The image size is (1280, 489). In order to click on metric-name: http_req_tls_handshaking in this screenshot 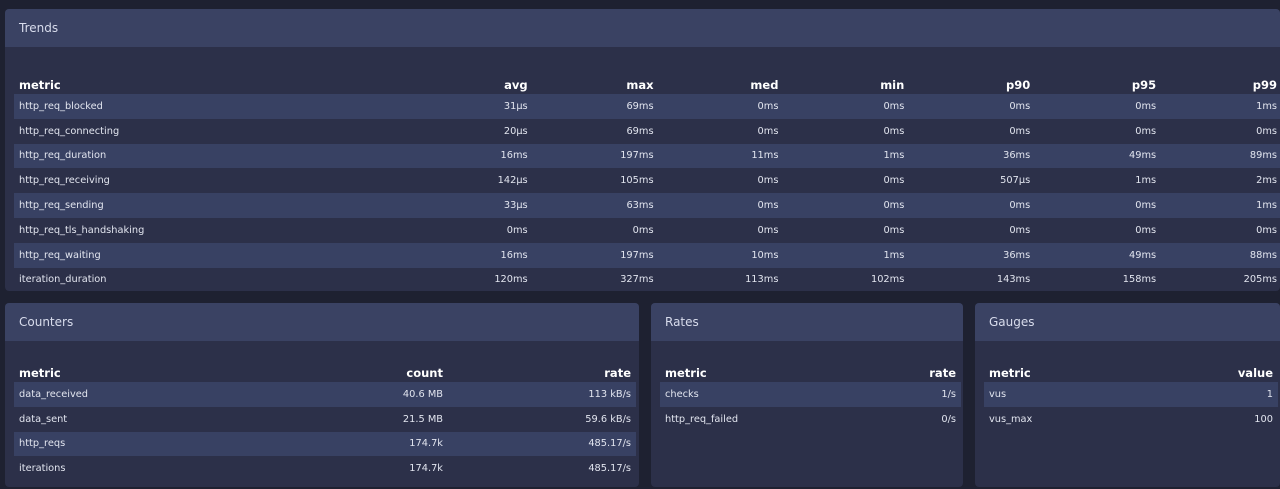, I will do `click(82, 230)`.